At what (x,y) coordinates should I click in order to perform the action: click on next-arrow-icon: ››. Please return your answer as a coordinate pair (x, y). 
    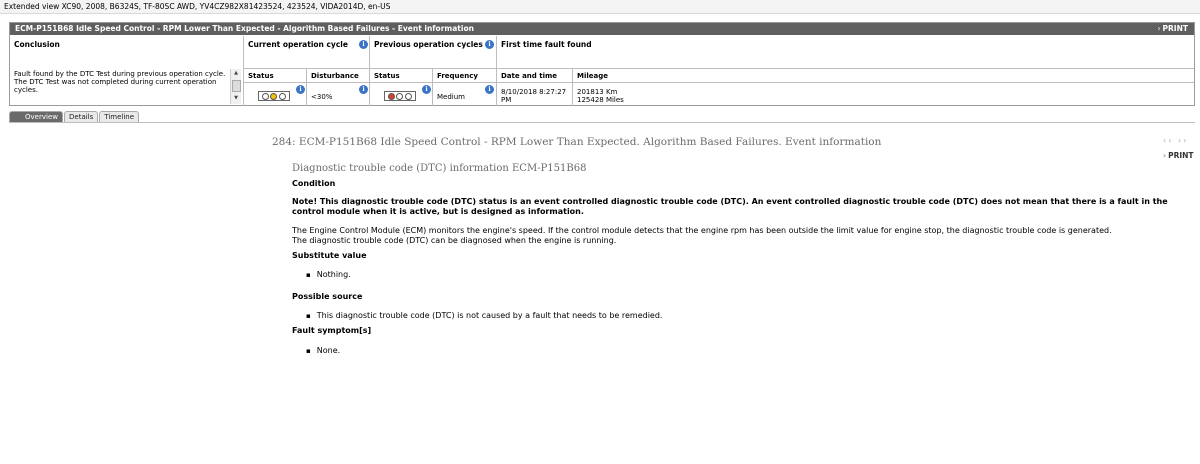
    Looking at the image, I should click on (1183, 140).